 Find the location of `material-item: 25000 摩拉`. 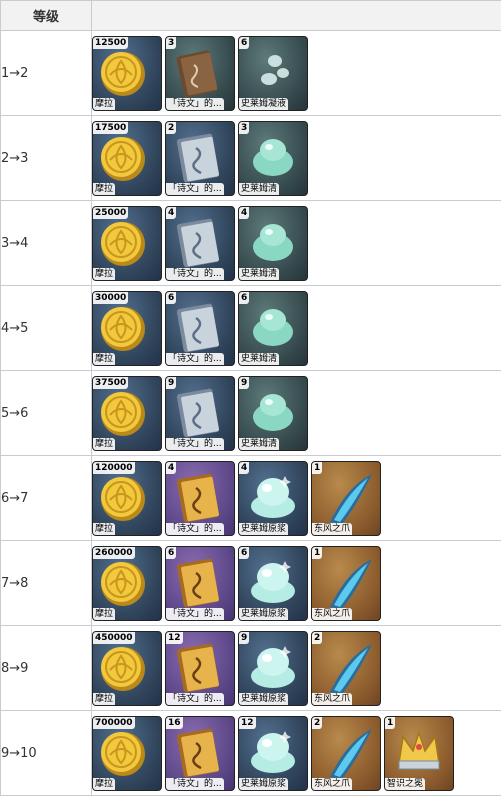

material-item: 25000 摩拉 is located at coordinates (127, 243).